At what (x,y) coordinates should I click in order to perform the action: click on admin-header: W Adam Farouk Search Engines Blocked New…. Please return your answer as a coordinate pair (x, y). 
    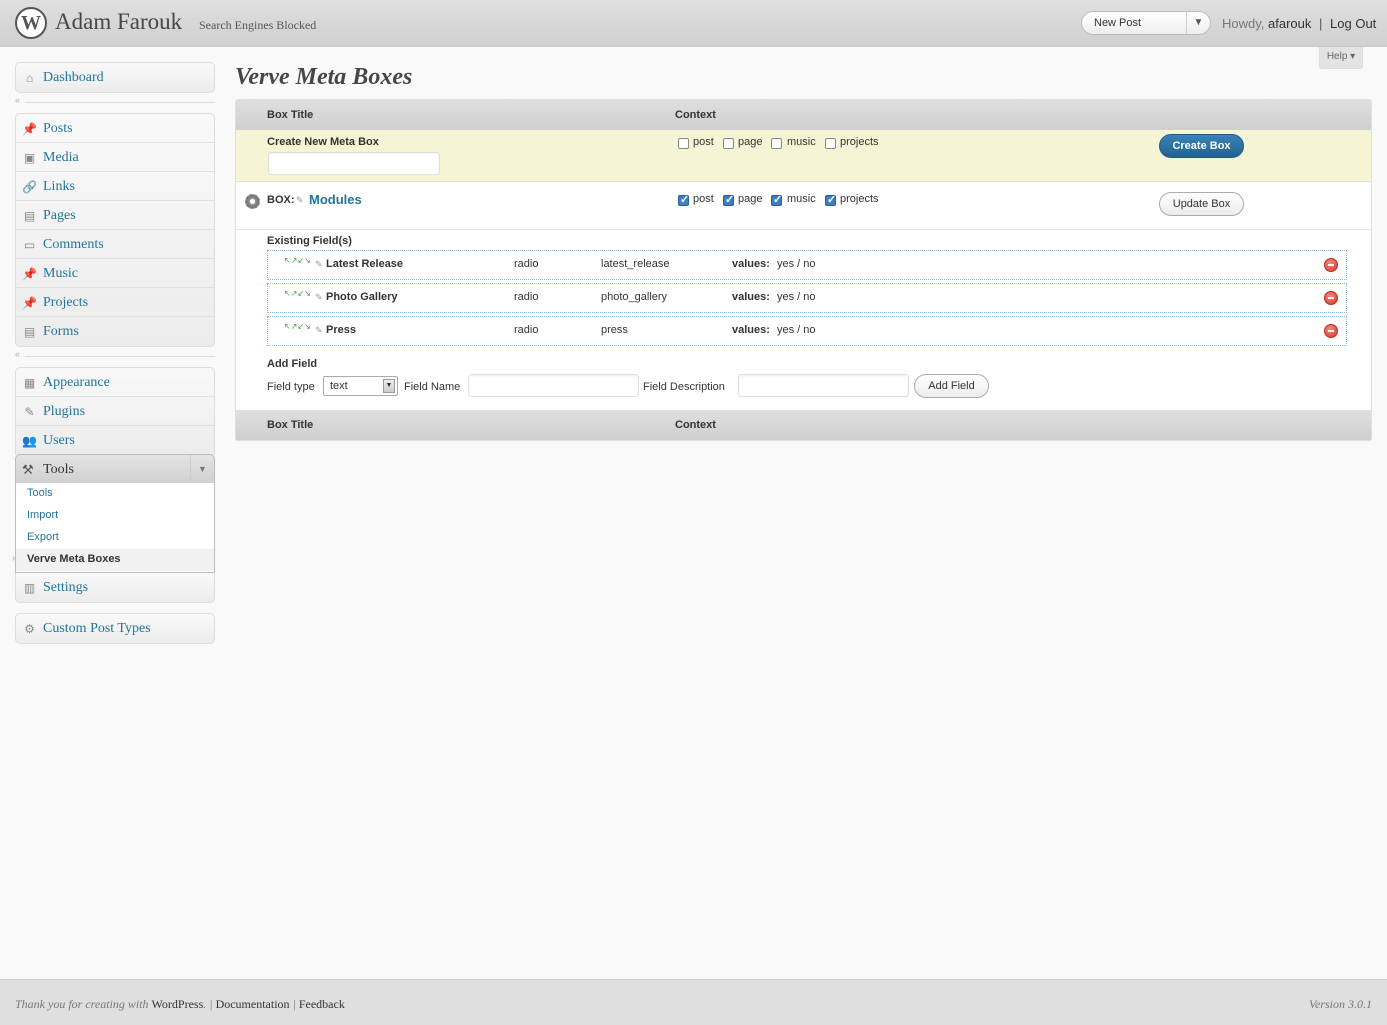
    Looking at the image, I should click on (693, 23).